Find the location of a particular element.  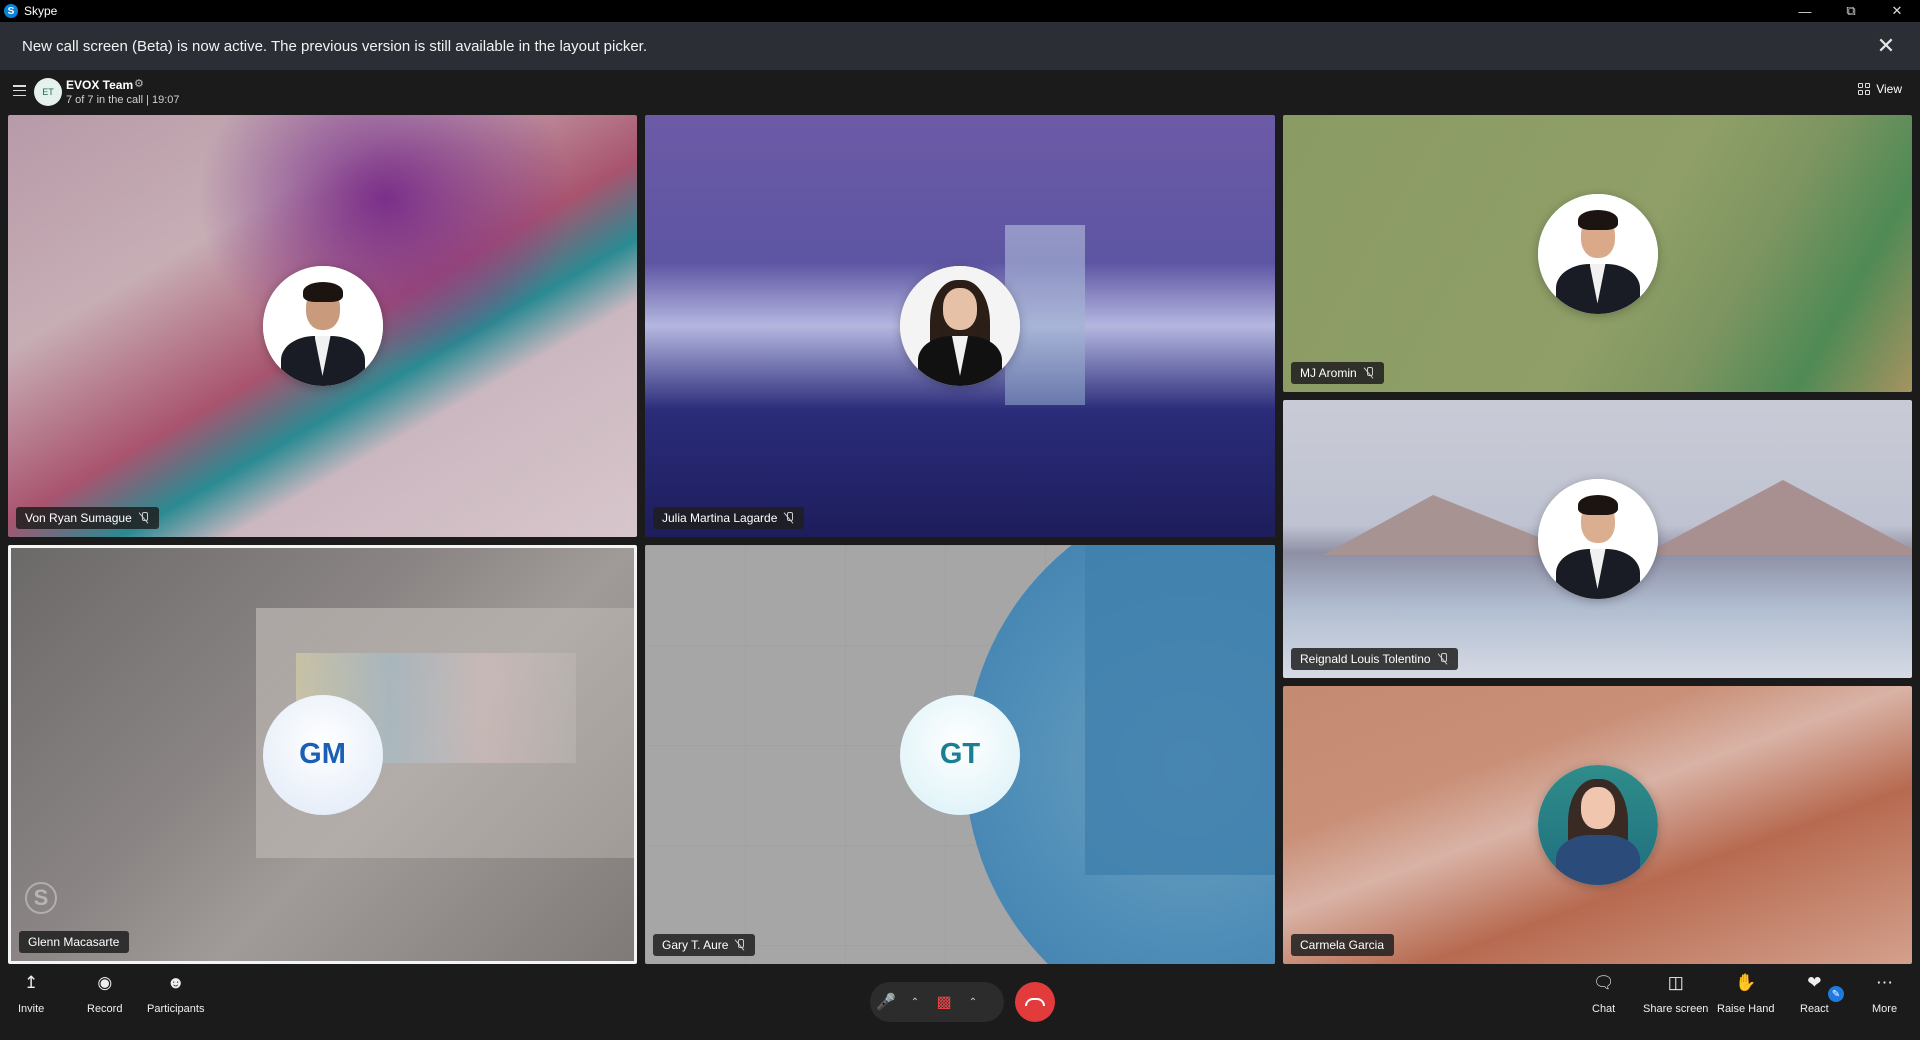

hang-up-icon is located at coordinates (1035, 1002).